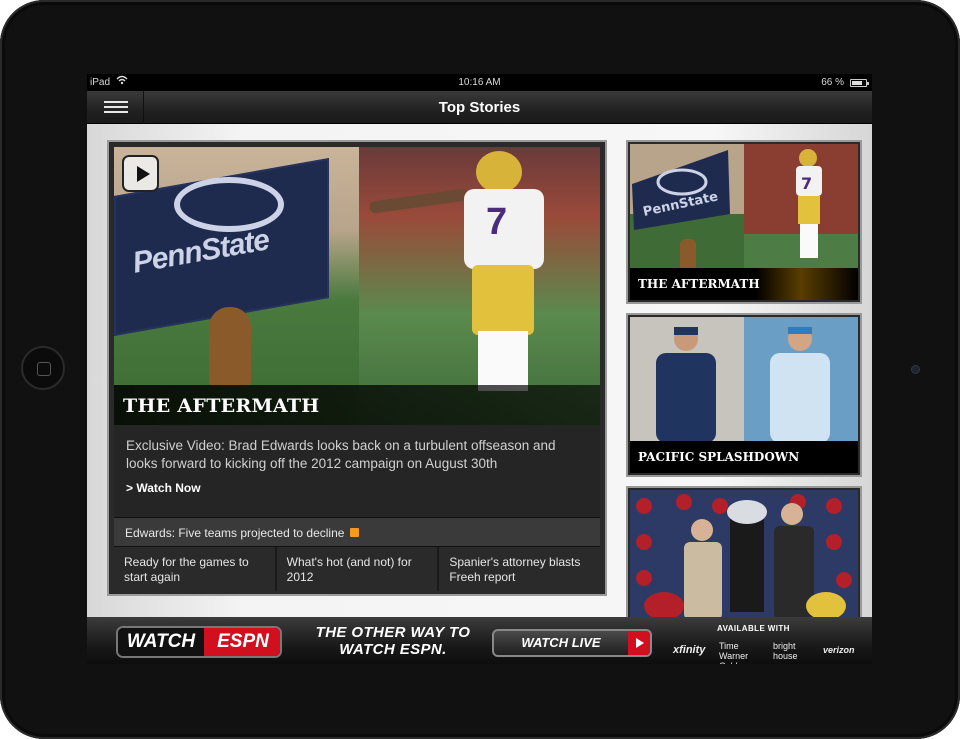  I want to click on side-story-pacific-splashdown: PACIFIC SPLASHDOWN, so click(744, 395).